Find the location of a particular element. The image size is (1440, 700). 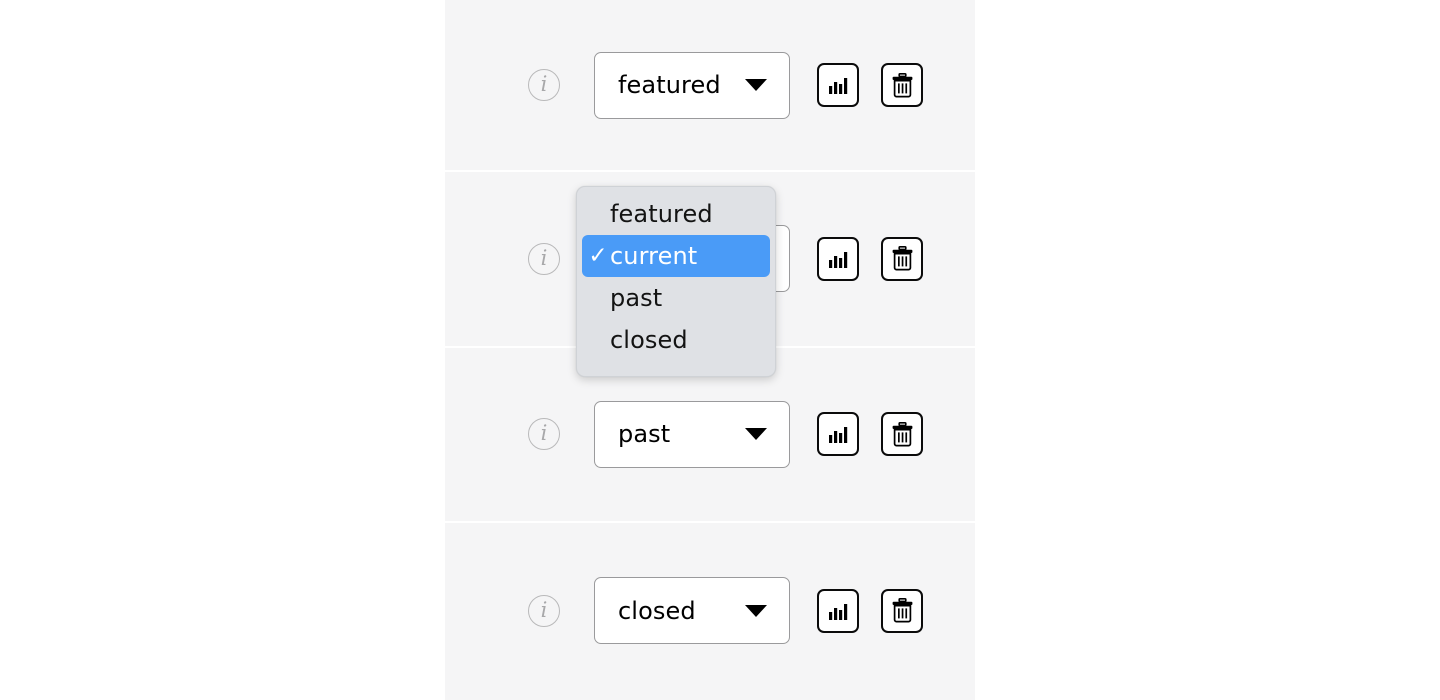

status-select: closed is located at coordinates (692, 611).